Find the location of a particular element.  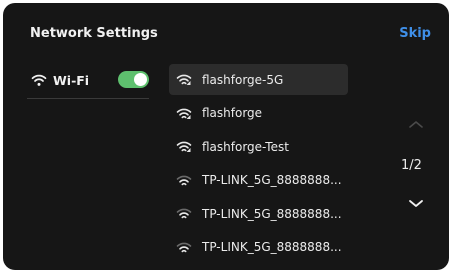

chevron-up-icon is located at coordinates (416, 124).